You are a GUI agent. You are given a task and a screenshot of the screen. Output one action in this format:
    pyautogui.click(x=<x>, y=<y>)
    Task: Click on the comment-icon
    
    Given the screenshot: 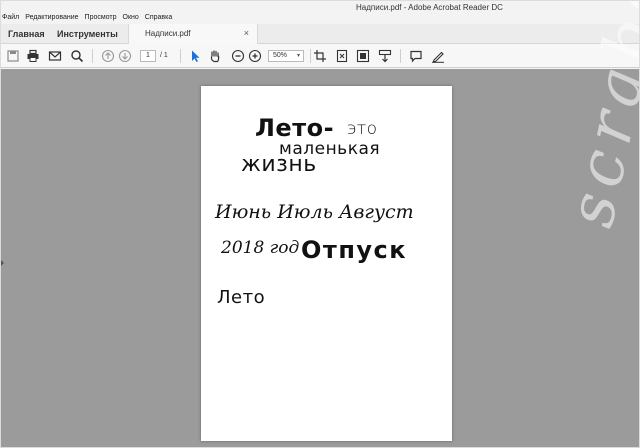 What is the action you would take?
    pyautogui.click(x=416, y=56)
    